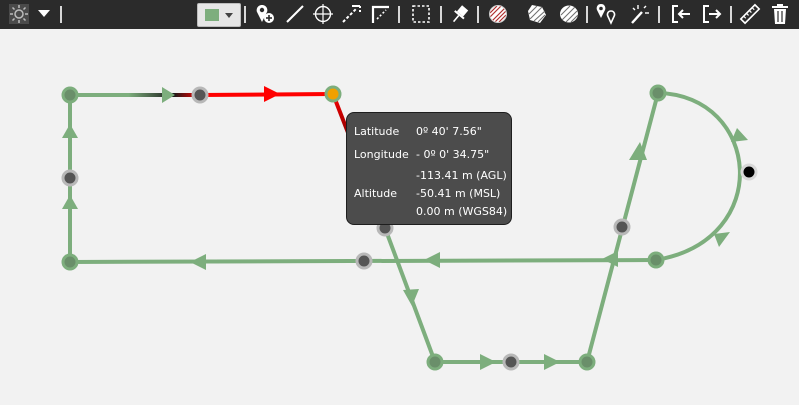 The width and height of the screenshot is (799, 405). I want to click on altitude-msl-value: -50.41 m (MSL), so click(458, 193).